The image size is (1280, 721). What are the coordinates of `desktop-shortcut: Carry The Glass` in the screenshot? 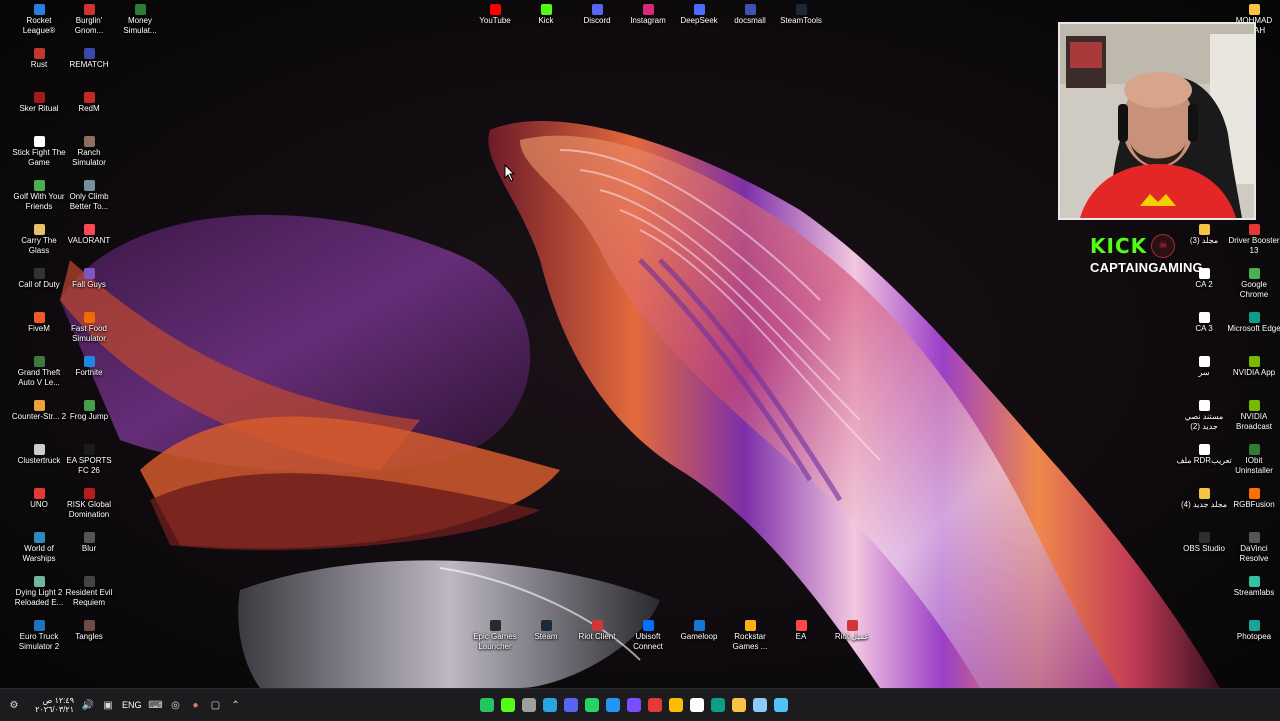 It's located at (39, 240).